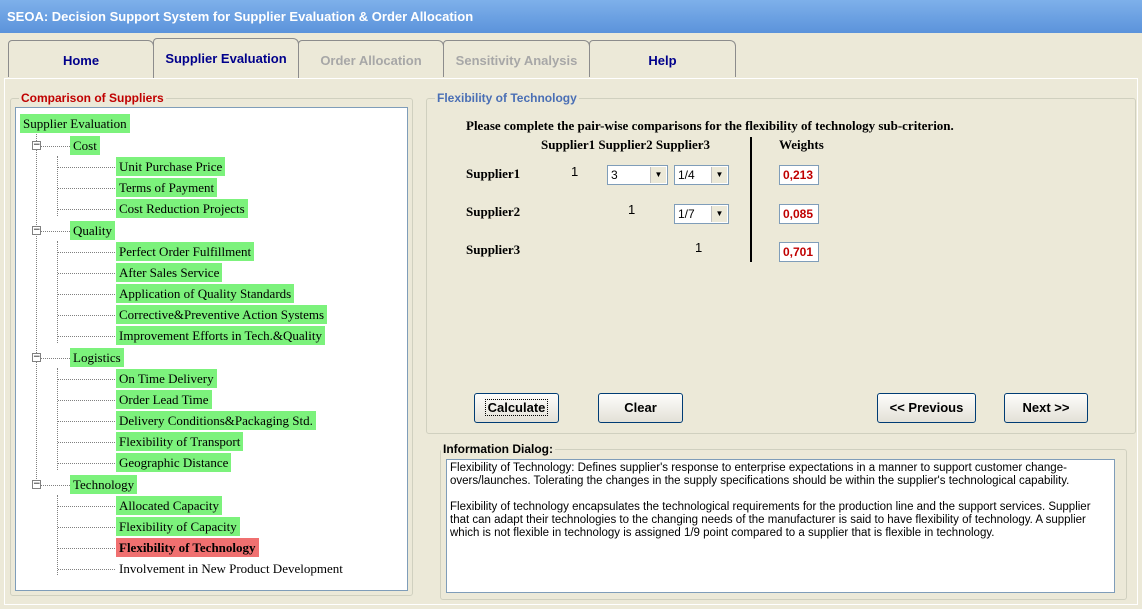 The height and width of the screenshot is (609, 1142). I want to click on calculate-button: Calculate, so click(516, 408).